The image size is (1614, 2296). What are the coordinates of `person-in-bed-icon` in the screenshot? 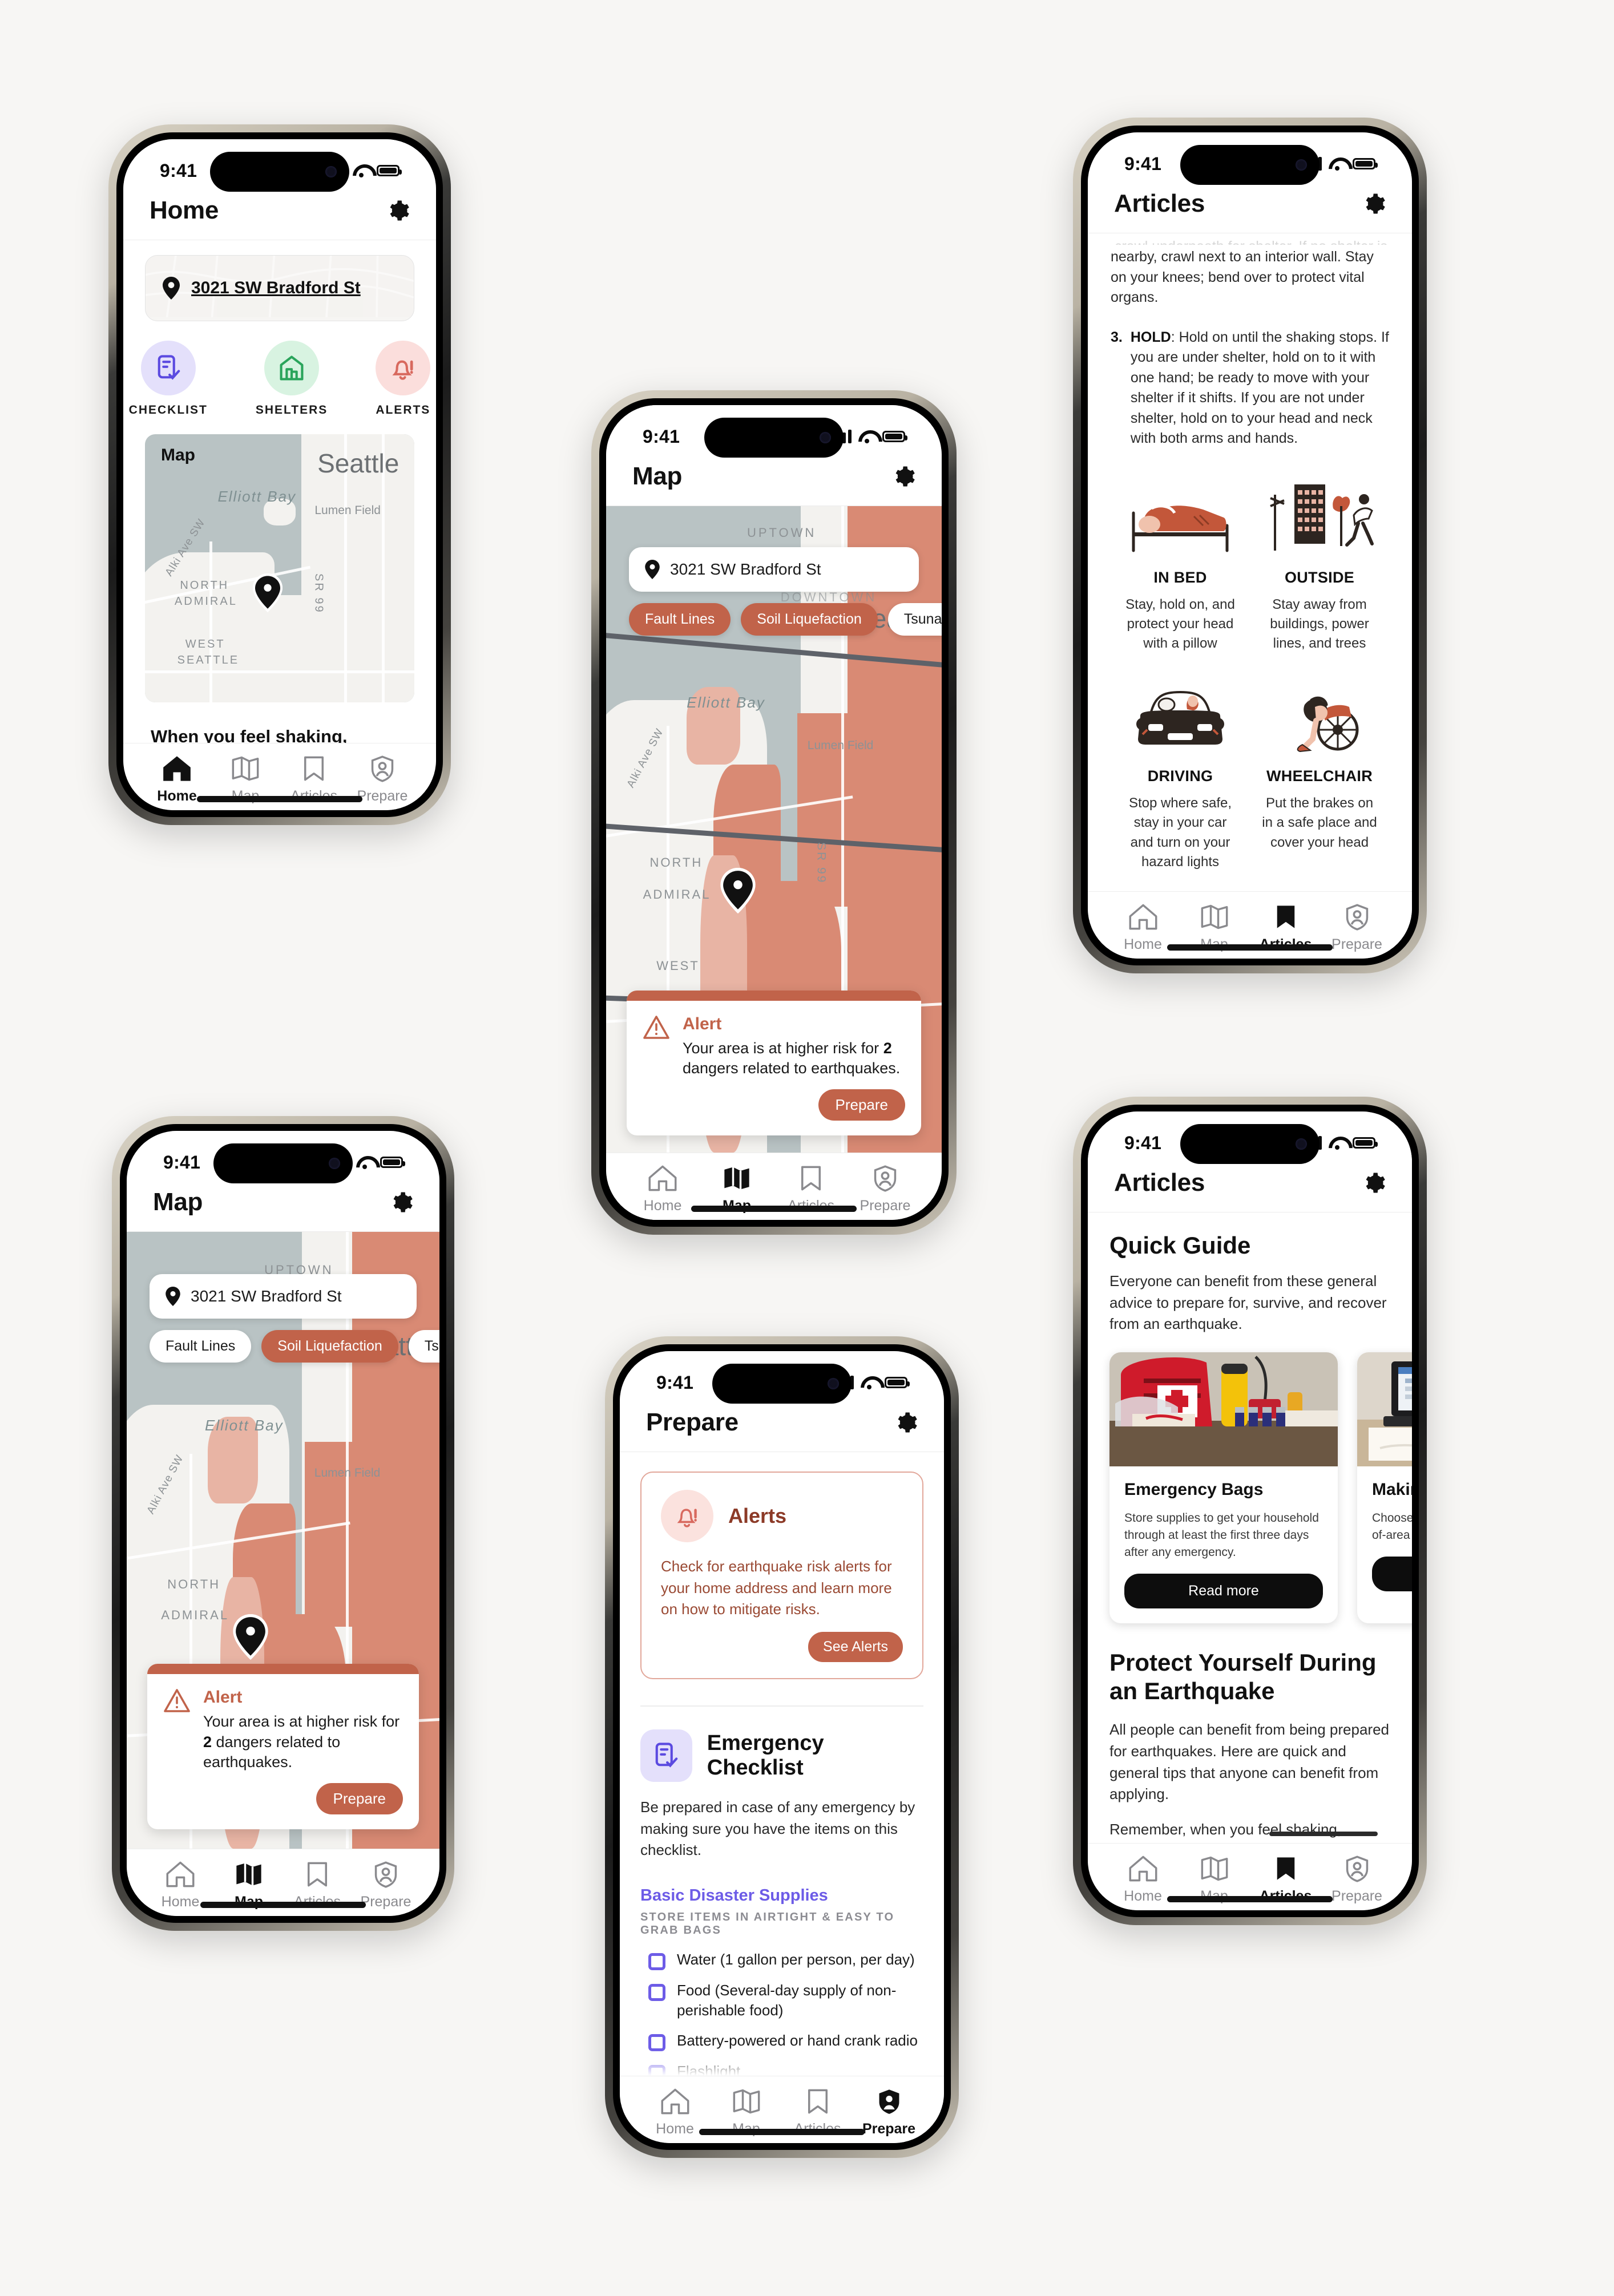 It's located at (1180, 514).